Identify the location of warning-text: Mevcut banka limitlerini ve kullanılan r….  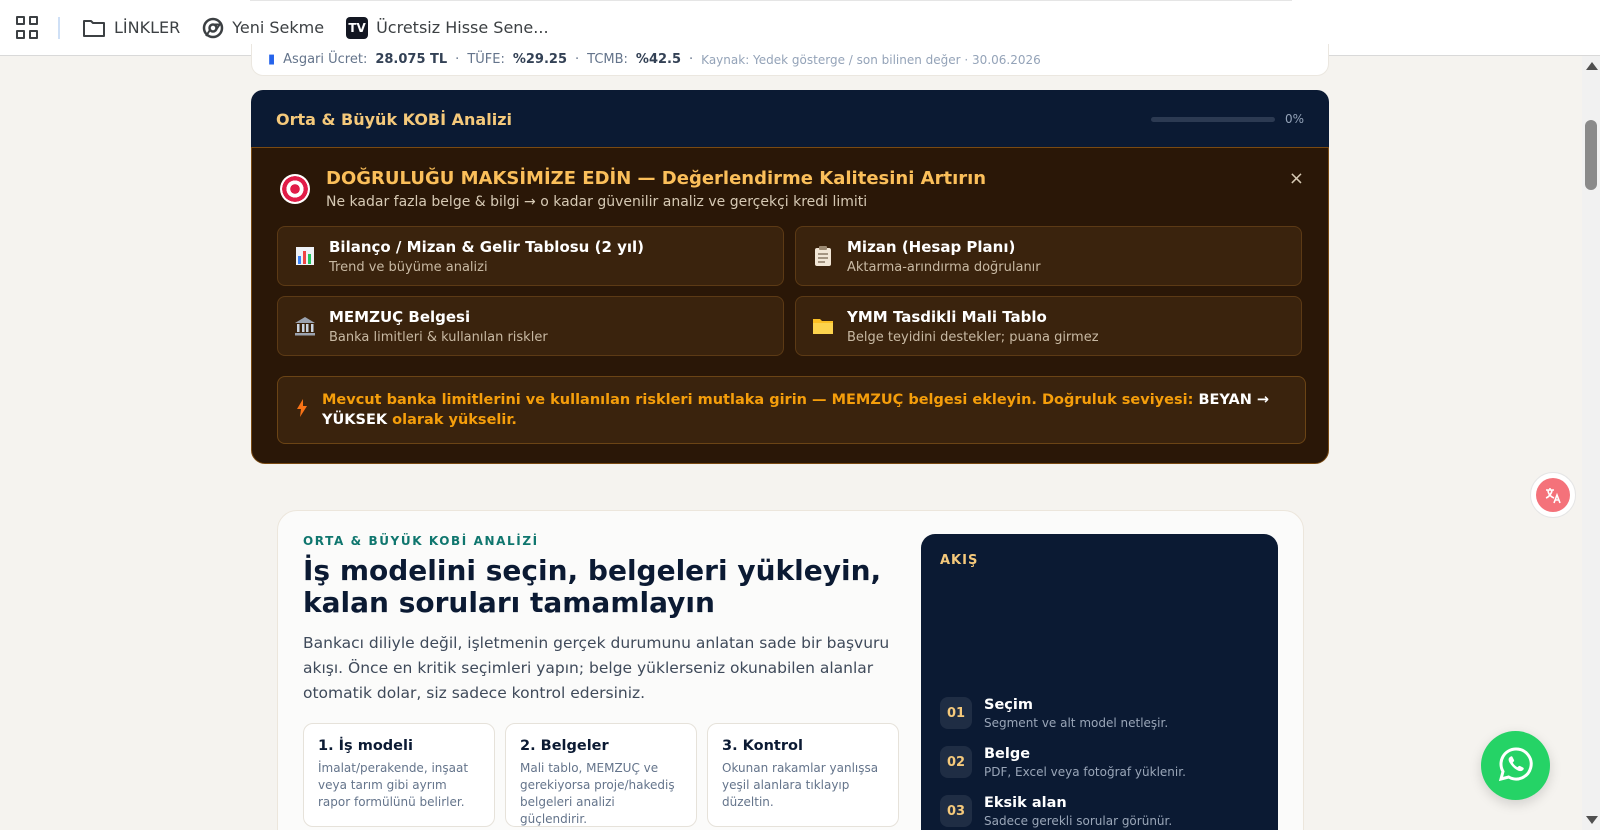
(796, 410).